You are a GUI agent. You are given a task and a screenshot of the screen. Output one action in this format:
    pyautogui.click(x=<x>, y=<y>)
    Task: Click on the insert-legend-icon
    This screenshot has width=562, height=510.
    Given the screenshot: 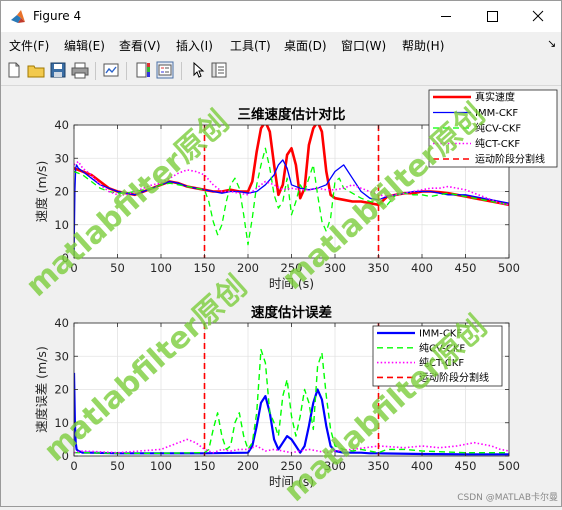 What is the action you would take?
    pyautogui.click(x=165, y=70)
    